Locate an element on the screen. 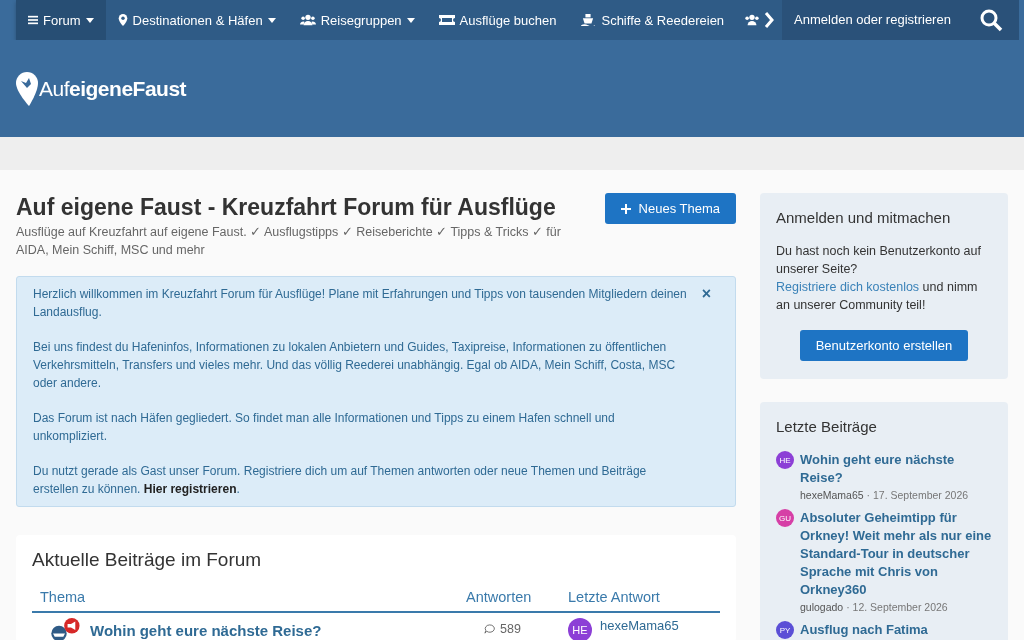 The height and width of the screenshot is (640, 1024). plus-icon is located at coordinates (625, 208).